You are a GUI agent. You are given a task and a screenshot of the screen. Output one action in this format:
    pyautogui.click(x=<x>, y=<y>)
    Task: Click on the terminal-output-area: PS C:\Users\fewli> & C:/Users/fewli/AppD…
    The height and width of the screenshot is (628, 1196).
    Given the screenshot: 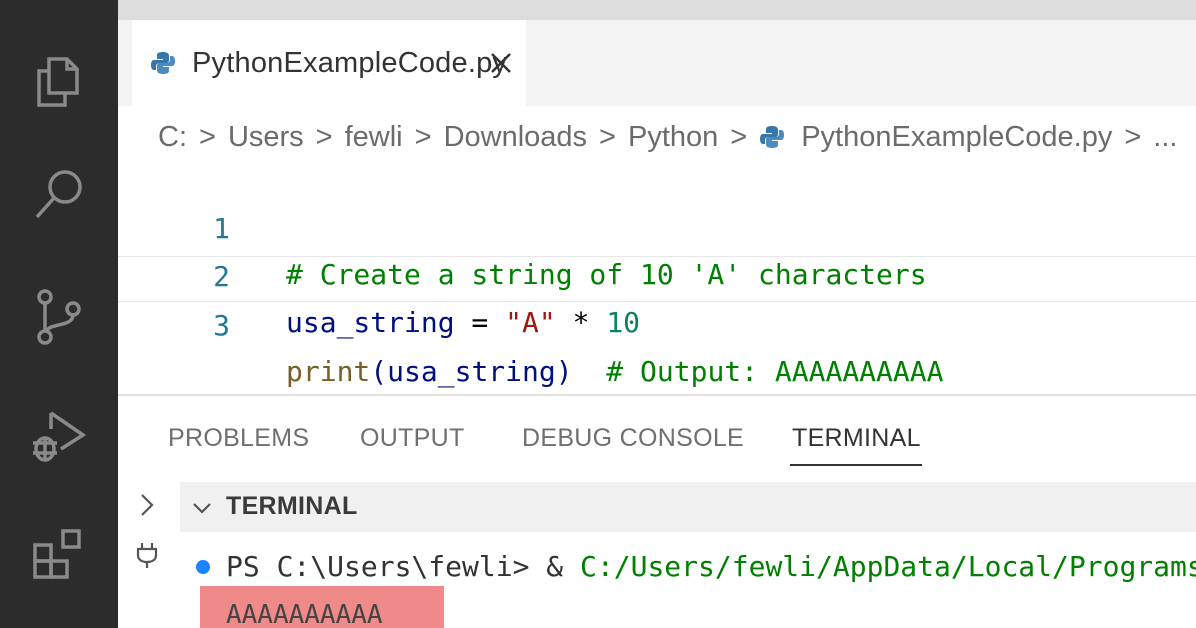 What is the action you would take?
    pyautogui.click(x=688, y=580)
    